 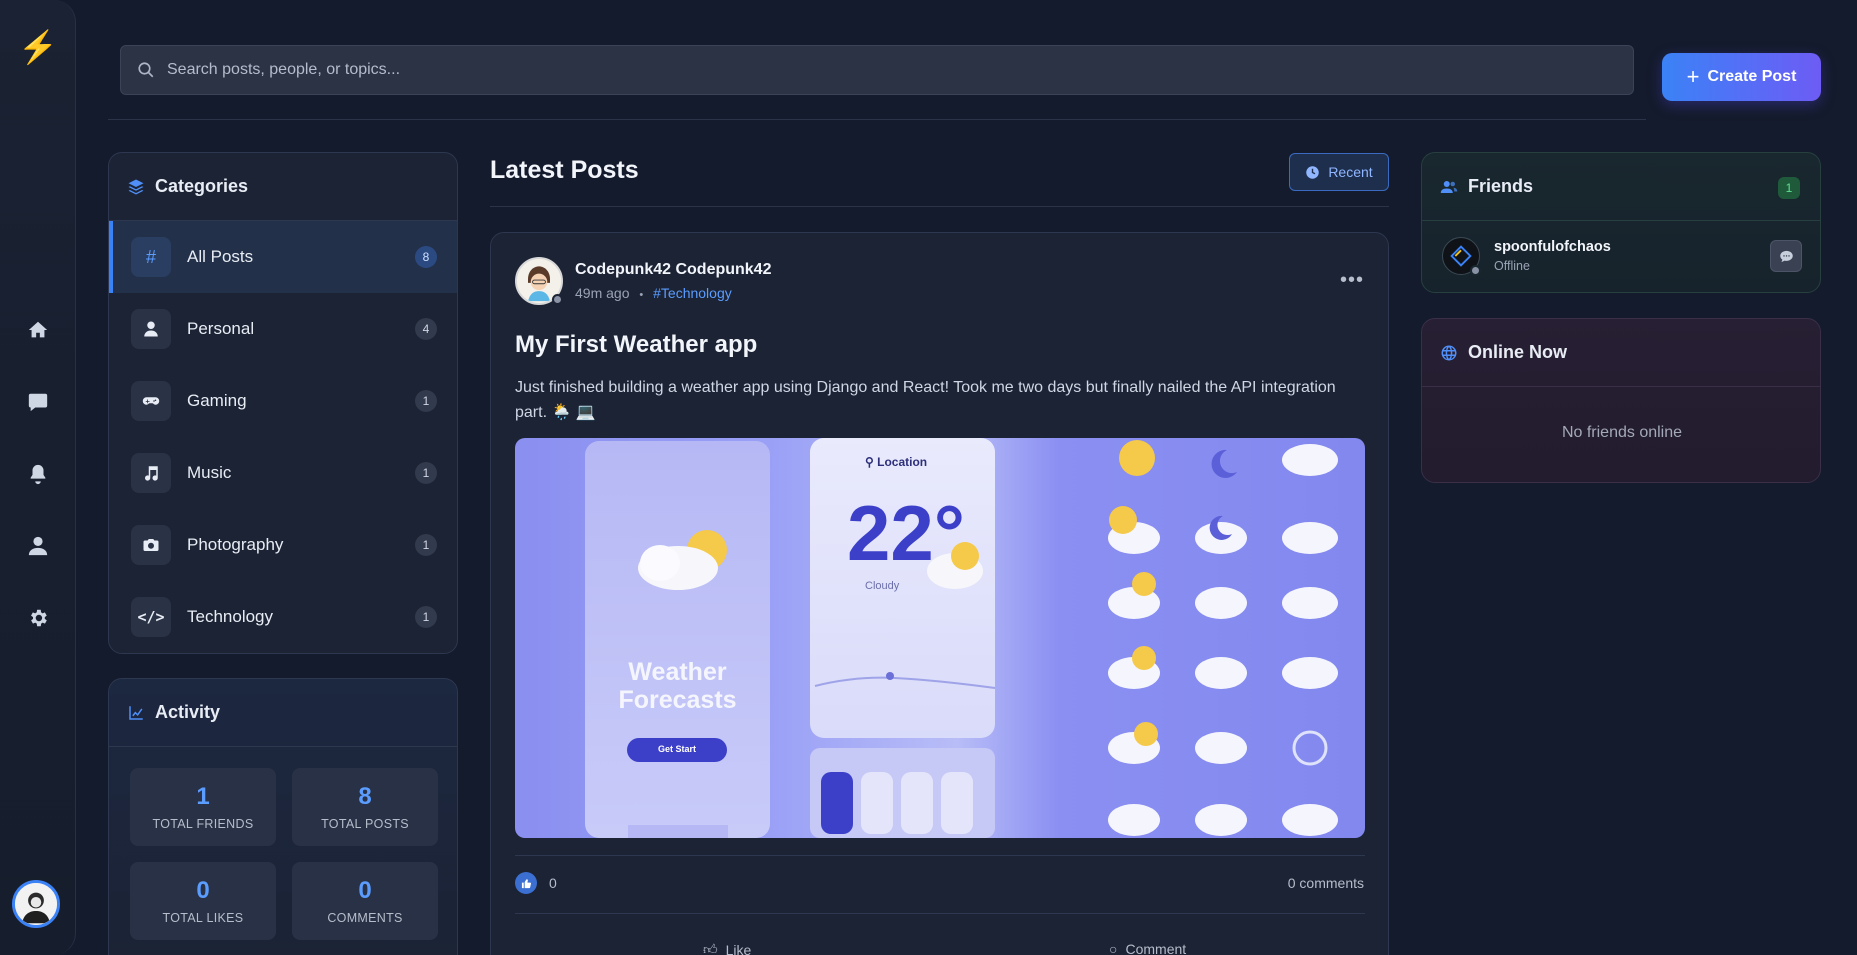 What do you see at coordinates (564, 170) in the screenshot?
I see `feed-title: Latest Posts` at bounding box center [564, 170].